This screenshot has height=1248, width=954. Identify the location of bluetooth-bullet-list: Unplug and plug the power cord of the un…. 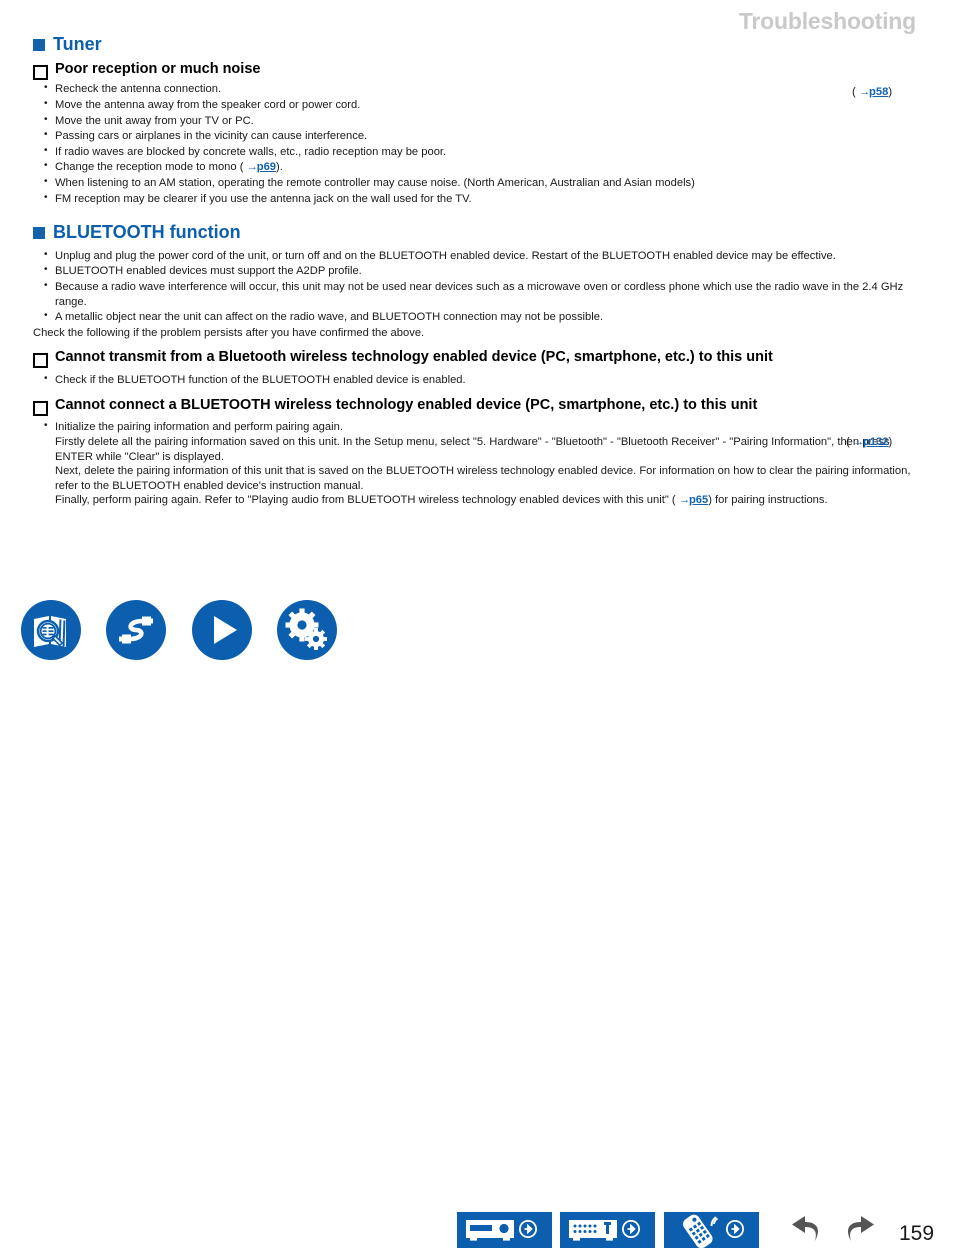
(478, 286).